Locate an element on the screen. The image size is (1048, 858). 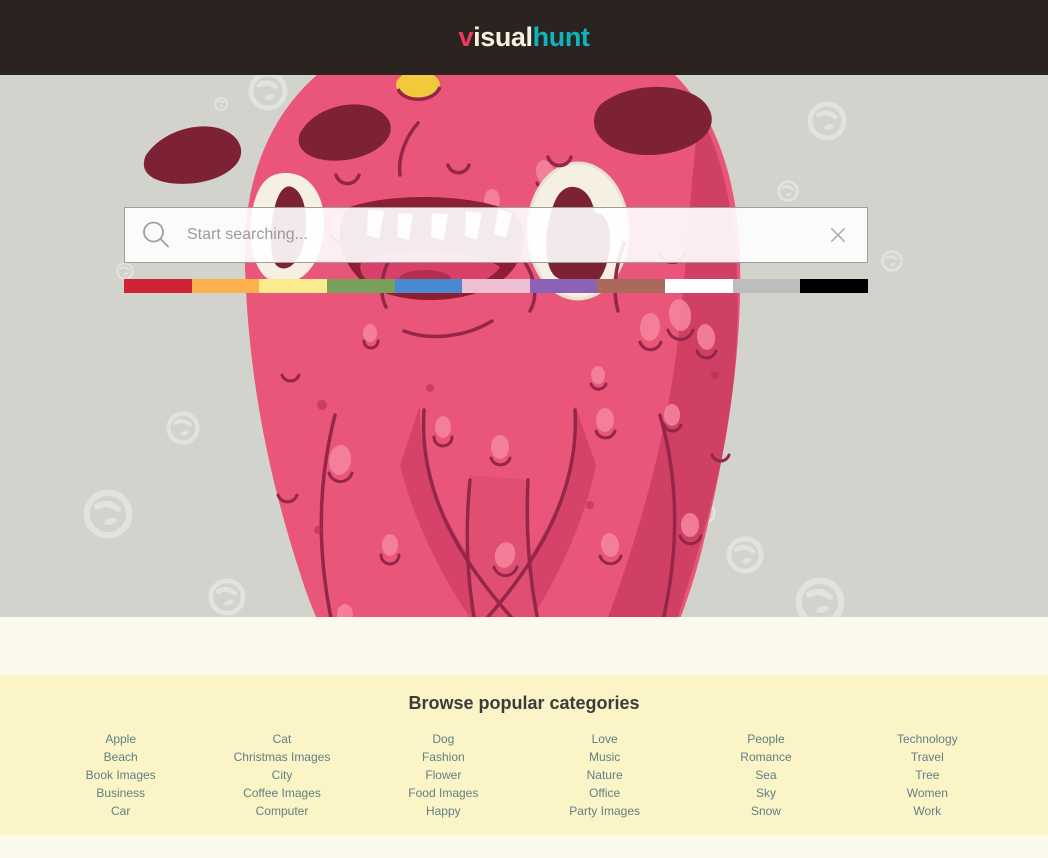
category-link-flower: Flower is located at coordinates (443, 775).